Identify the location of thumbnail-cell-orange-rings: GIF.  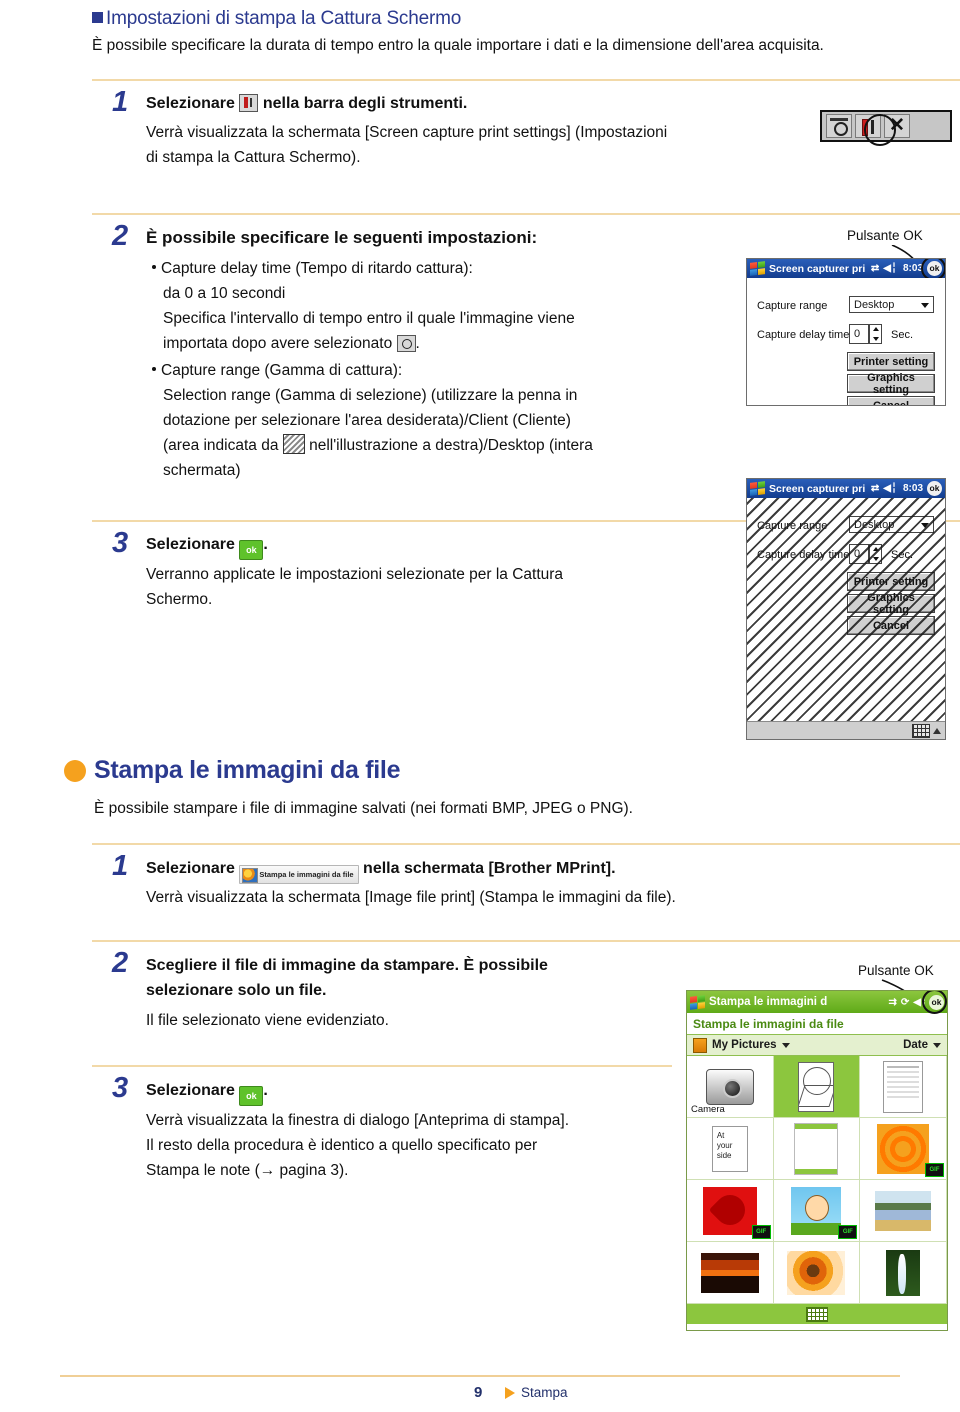
(903, 1149).